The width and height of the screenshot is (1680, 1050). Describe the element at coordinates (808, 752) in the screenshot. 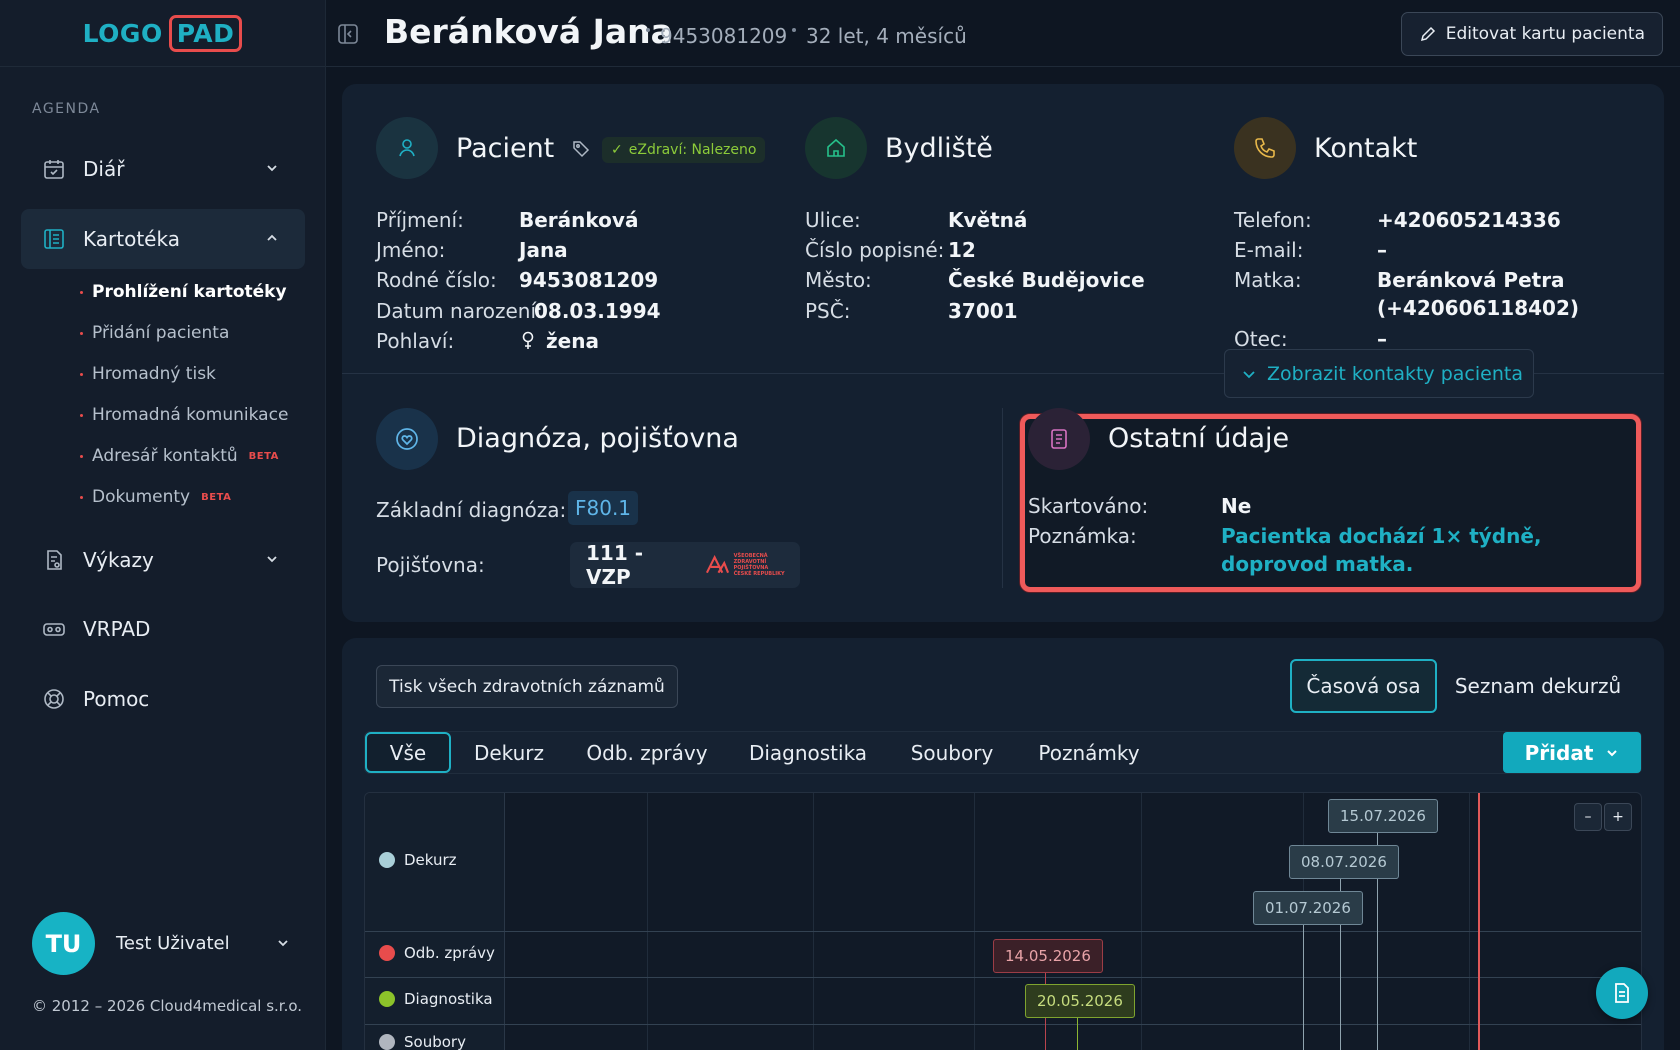

I see `filter-tab-diagnostika: Diagnostika` at that location.